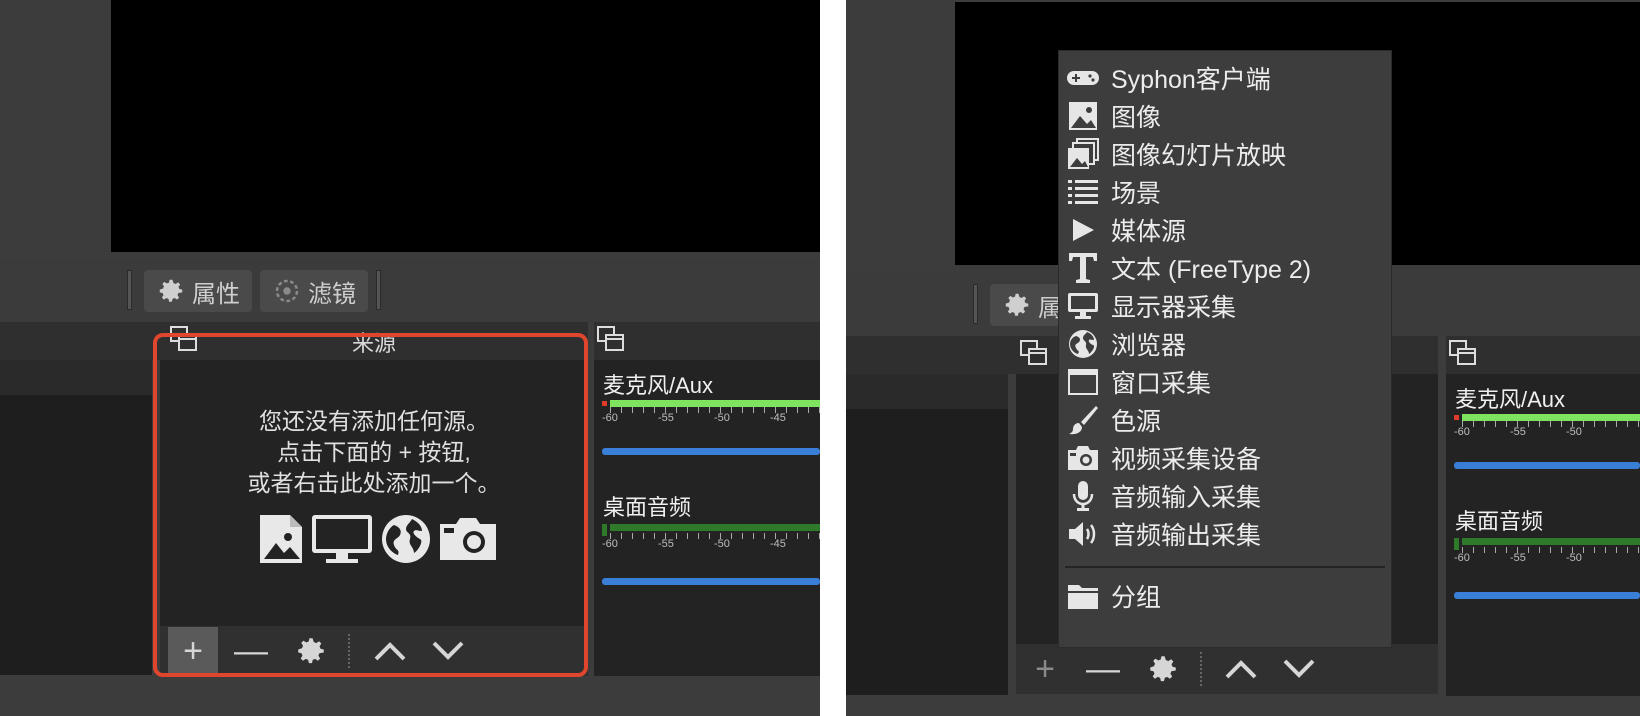 Image resolution: width=1640 pixels, height=716 pixels. What do you see at coordinates (1136, 118) in the screenshot?
I see `menu-item-label: 图像` at bounding box center [1136, 118].